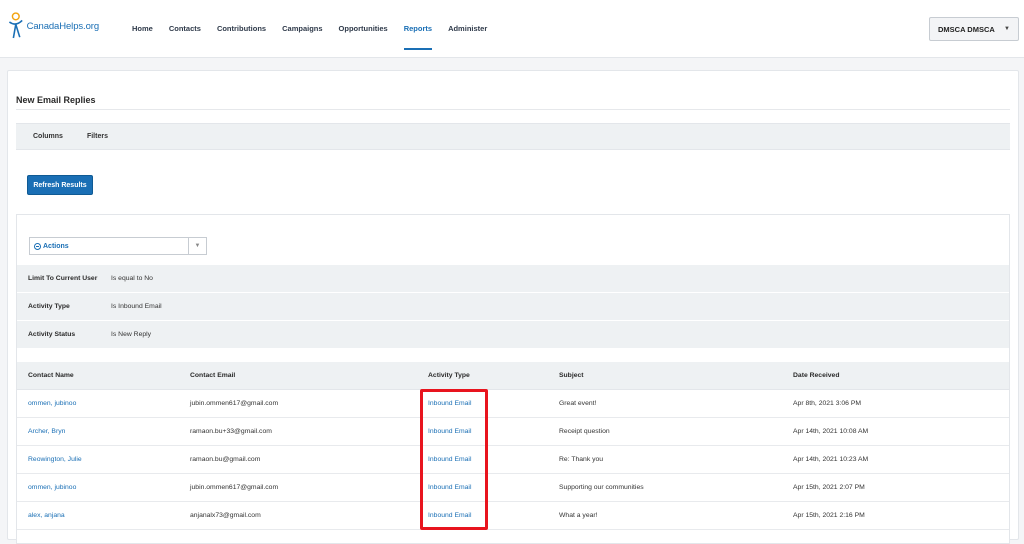 The height and width of the screenshot is (544, 1024). Describe the element at coordinates (513, 279) in the screenshot. I see `filter-row: Limit To Current User Is equal to No` at that location.